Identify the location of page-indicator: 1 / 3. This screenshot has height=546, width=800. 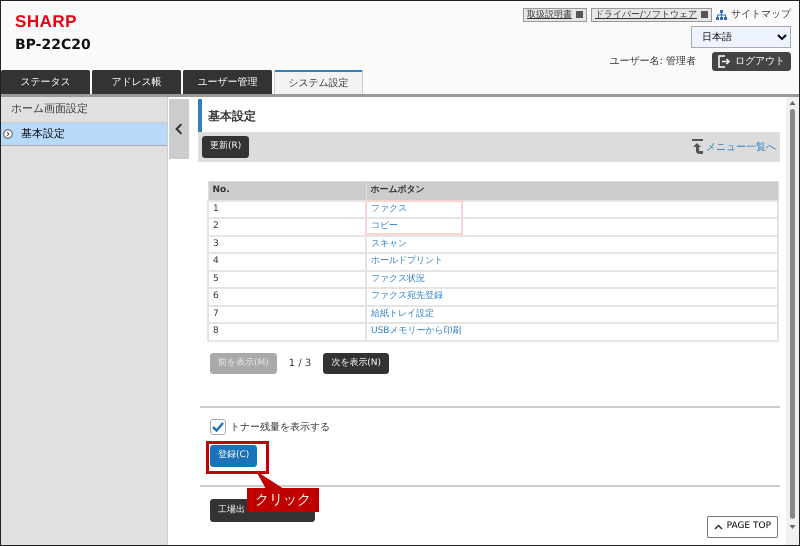
(300, 363).